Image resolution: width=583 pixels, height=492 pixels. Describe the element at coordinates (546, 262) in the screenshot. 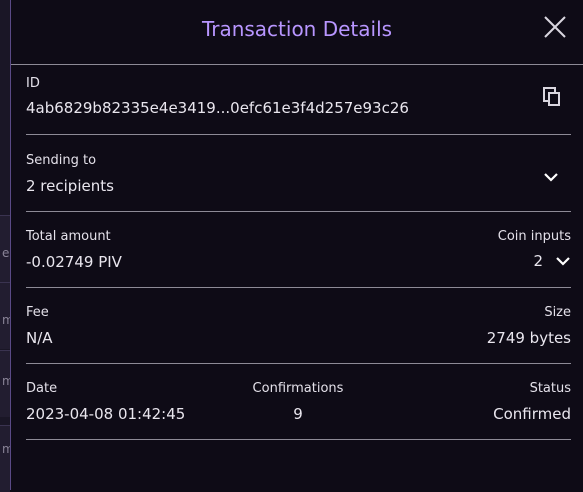

I see `coin-inputs-dropdown: 2` at that location.